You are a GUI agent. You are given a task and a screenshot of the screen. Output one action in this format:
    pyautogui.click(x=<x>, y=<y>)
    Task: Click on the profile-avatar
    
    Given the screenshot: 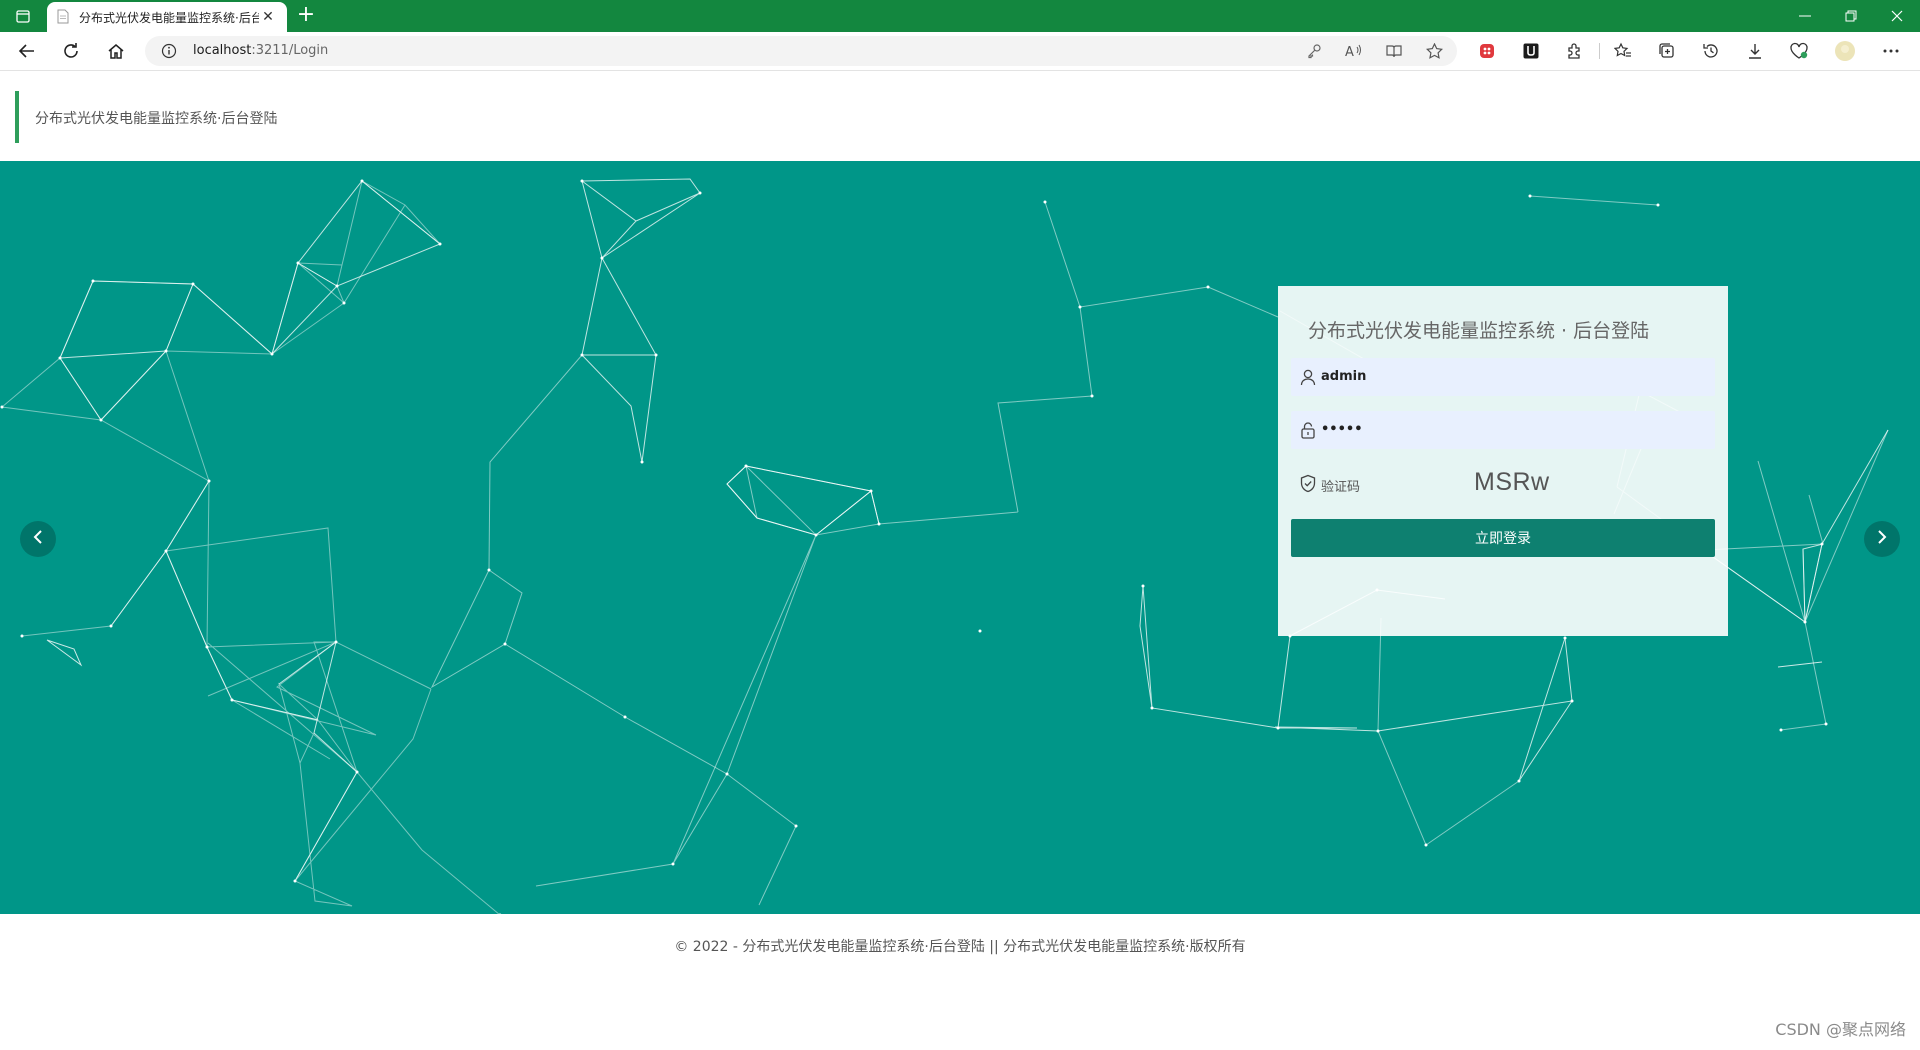 What is the action you would take?
    pyautogui.click(x=1845, y=51)
    